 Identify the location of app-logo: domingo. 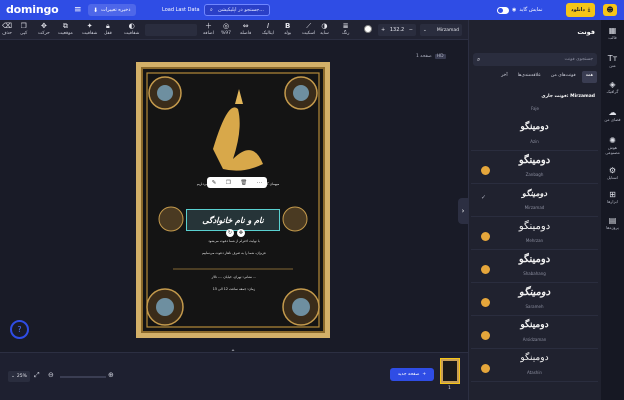
(32, 9).